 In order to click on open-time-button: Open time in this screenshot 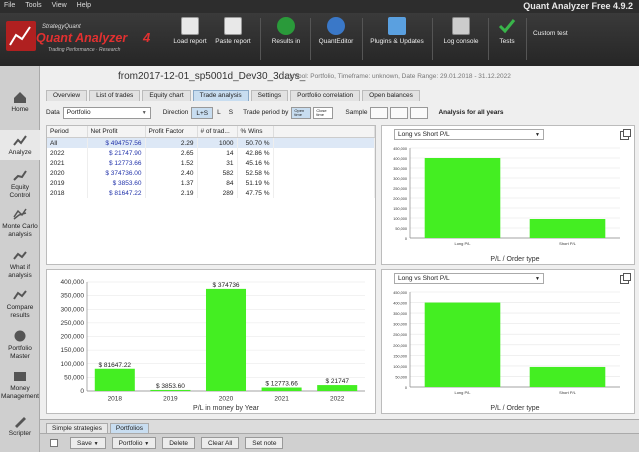, I will do `click(301, 112)`.